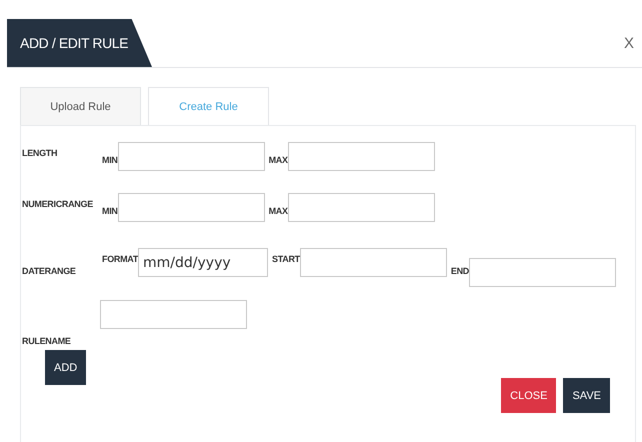 This screenshot has width=642, height=442. I want to click on row-label: DATERANGE, so click(49, 271).